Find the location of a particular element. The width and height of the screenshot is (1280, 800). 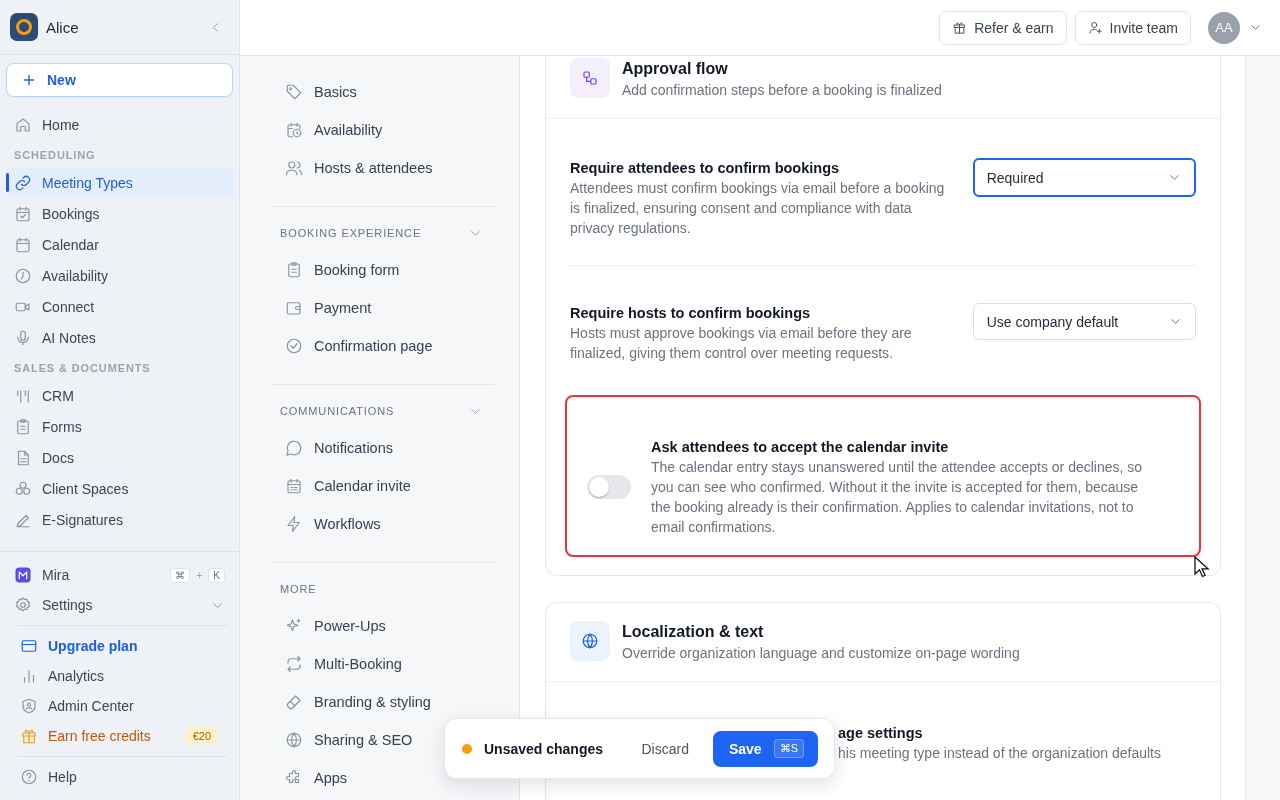

microphone-icon is located at coordinates (23, 337).